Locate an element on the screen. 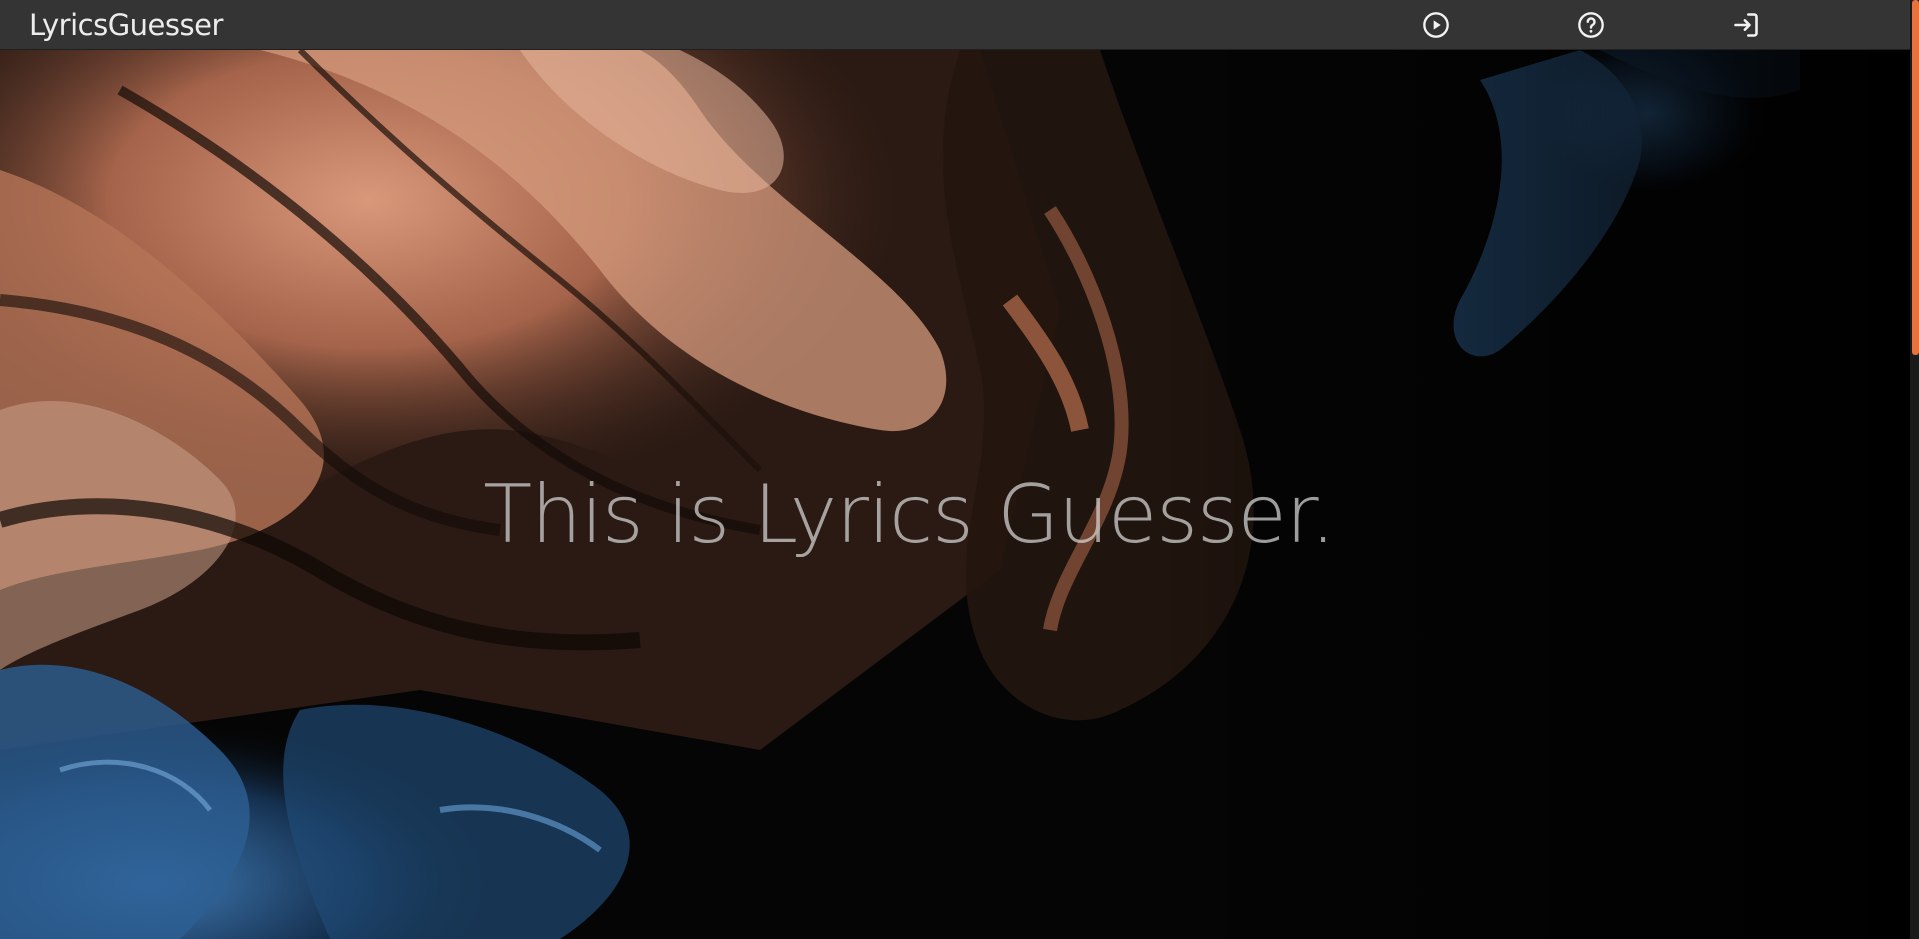 The width and height of the screenshot is (1919, 939). scrollbar-thumb is located at coordinates (1915, 177).